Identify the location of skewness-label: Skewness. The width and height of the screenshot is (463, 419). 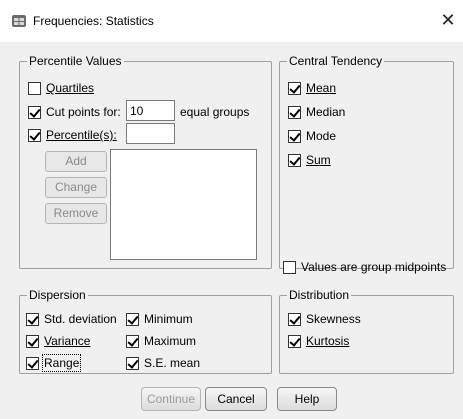
(333, 319).